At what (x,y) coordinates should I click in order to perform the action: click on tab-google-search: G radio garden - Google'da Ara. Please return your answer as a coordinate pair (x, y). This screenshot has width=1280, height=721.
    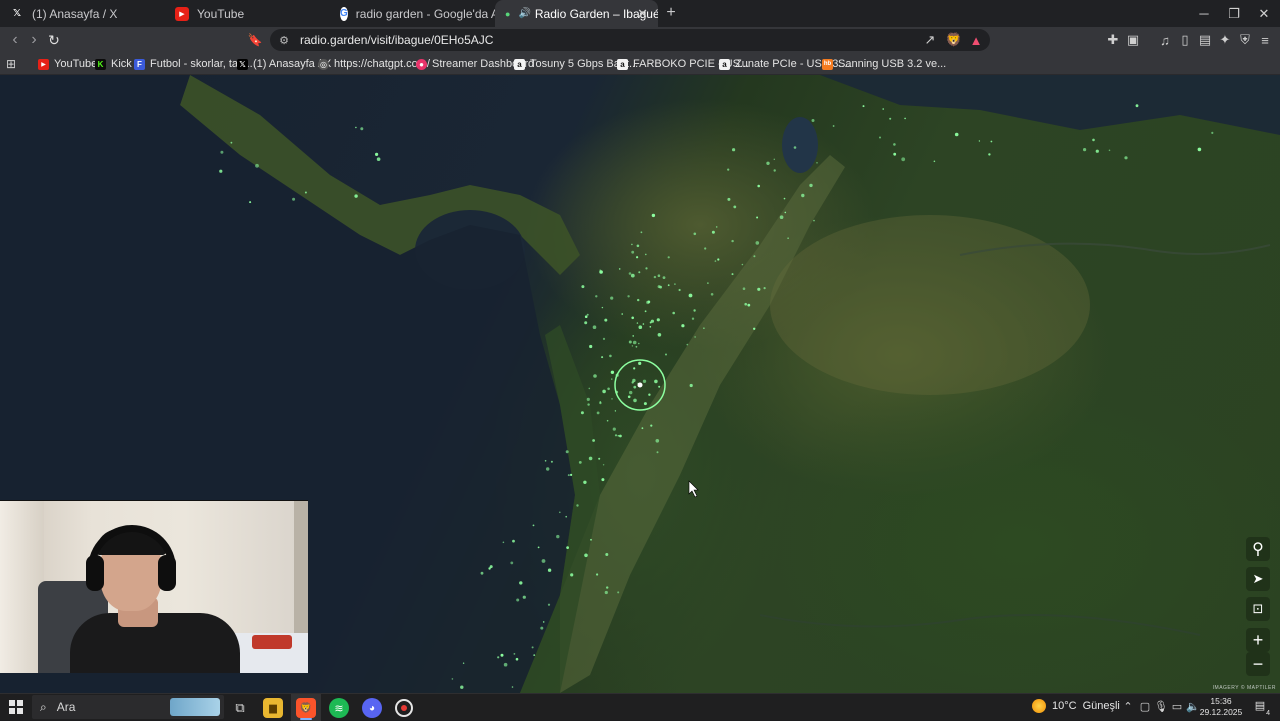
    Looking at the image, I should click on (412, 13).